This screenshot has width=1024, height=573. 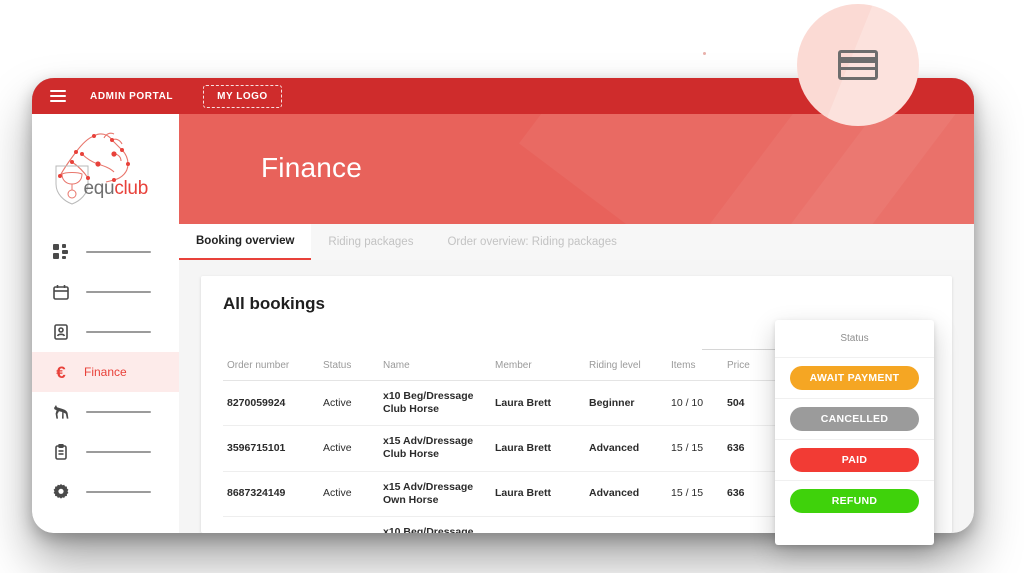 What do you see at coordinates (132, 96) in the screenshot?
I see `admin-portal-label: ADMIN PORTAL` at bounding box center [132, 96].